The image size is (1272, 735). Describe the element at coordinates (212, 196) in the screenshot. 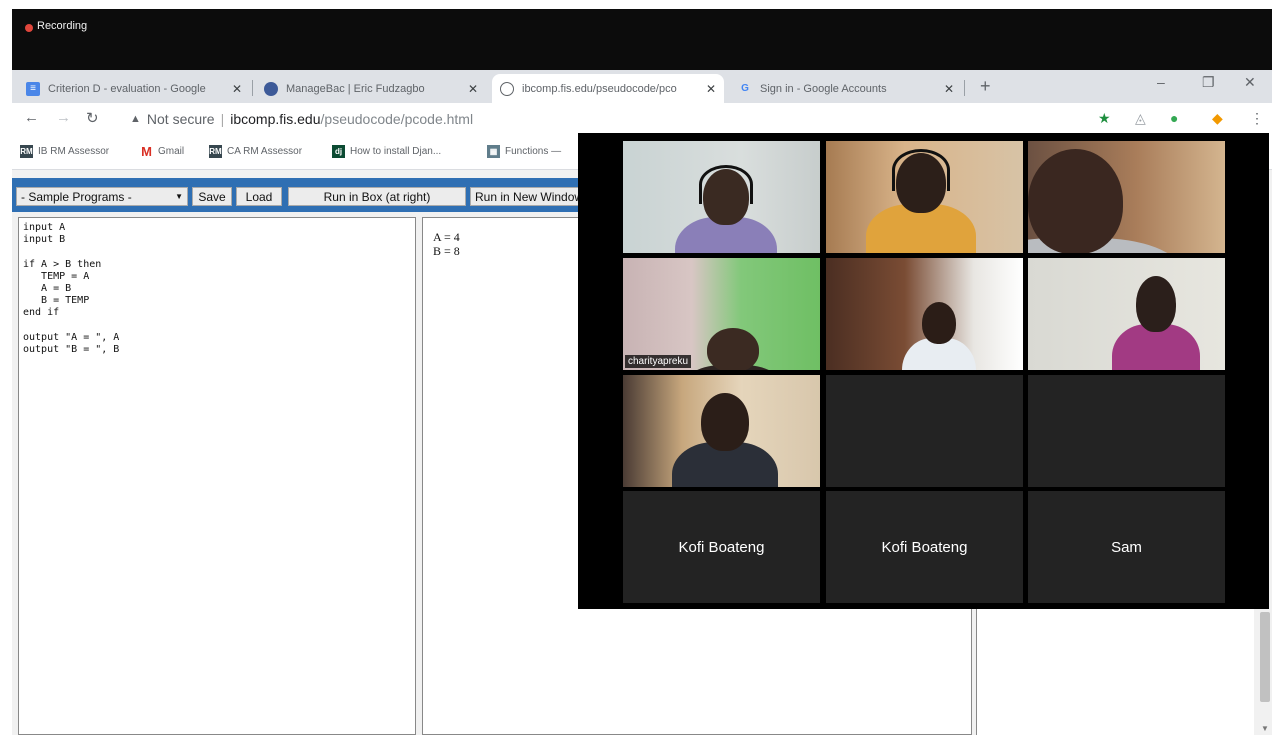

I see `save-button: Save` at that location.